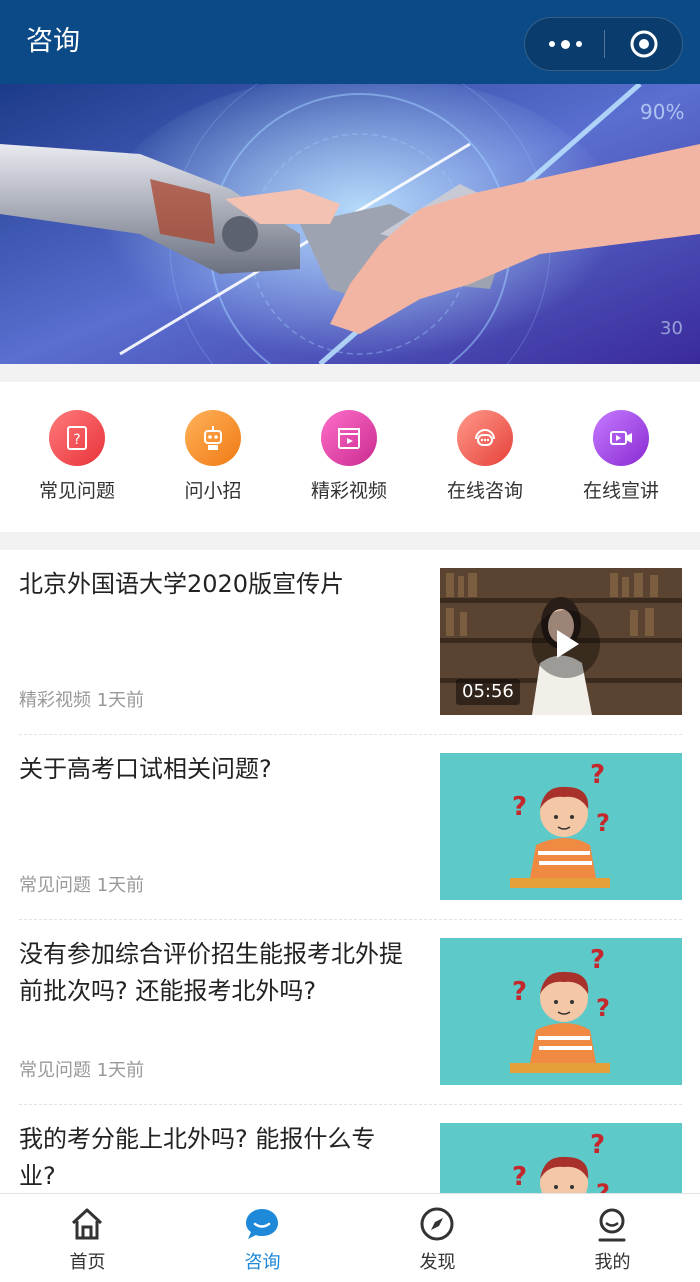 This screenshot has width=700, height=1282. What do you see at coordinates (213, 438) in the screenshot?
I see `robot-icon` at bounding box center [213, 438].